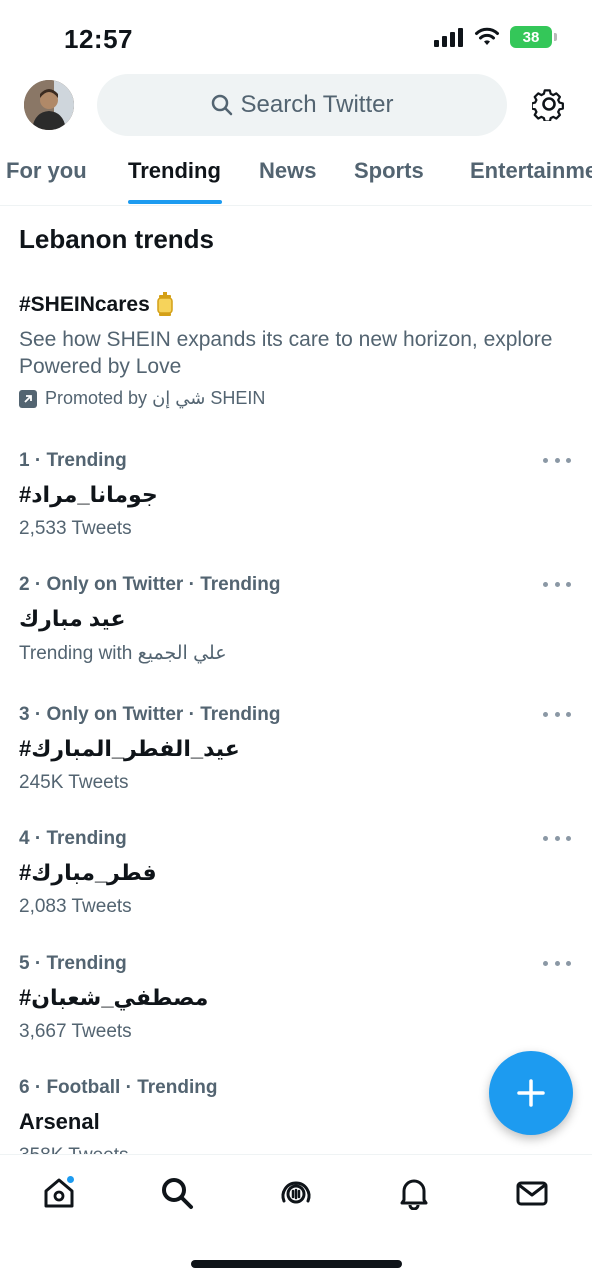 Image resolution: width=592 pixels, height=1280 pixels. I want to click on promoted-icon, so click(28, 398).